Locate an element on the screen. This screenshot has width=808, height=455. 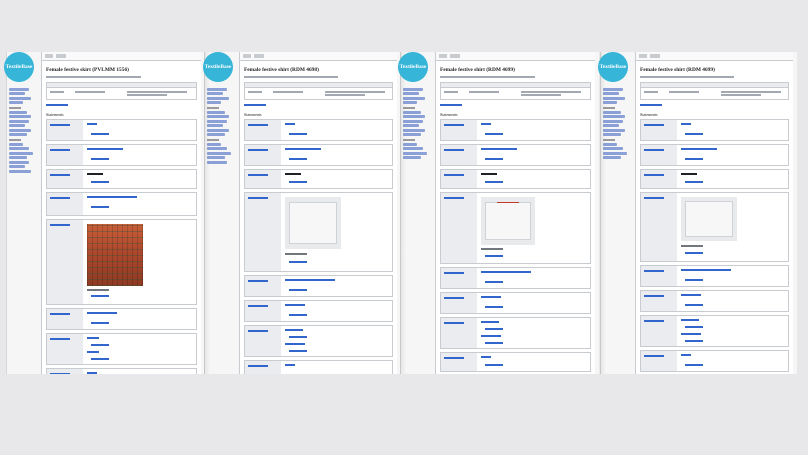
page-title: Female festive shirt (RDM 4699) is located at coordinates (677, 70).